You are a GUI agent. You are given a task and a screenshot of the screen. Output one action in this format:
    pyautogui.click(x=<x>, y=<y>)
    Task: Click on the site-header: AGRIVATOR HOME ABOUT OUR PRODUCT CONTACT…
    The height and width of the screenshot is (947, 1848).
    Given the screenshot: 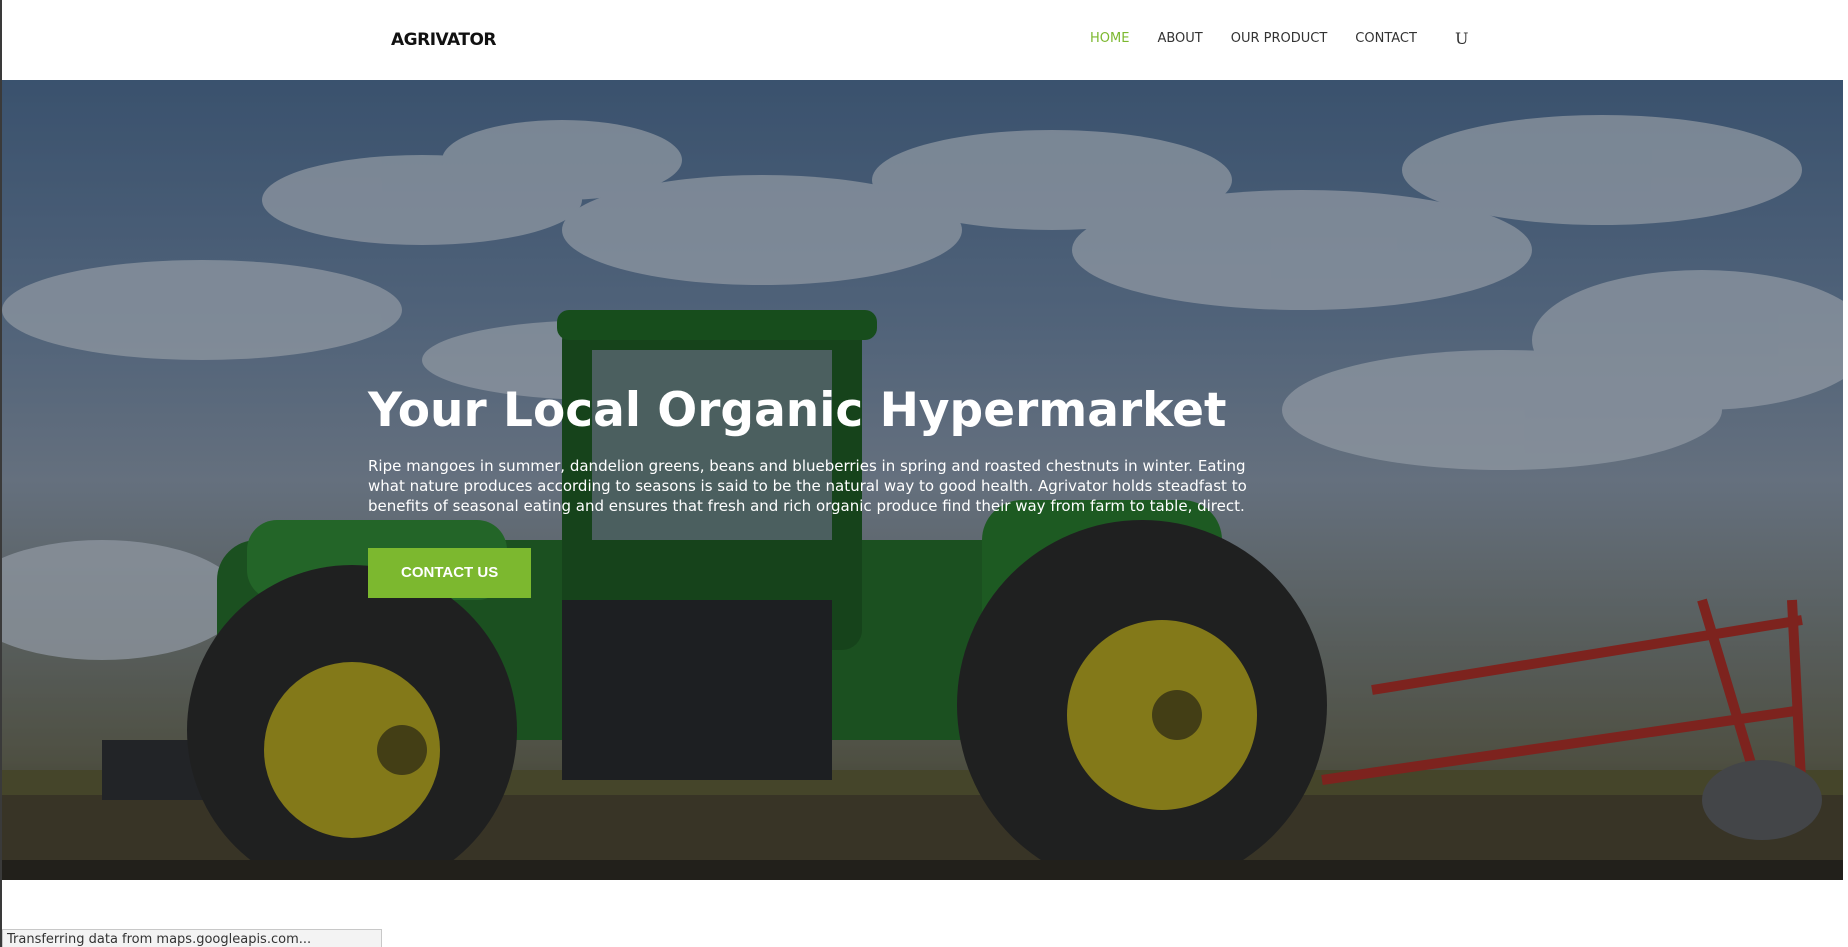 What is the action you would take?
    pyautogui.click(x=922, y=40)
    